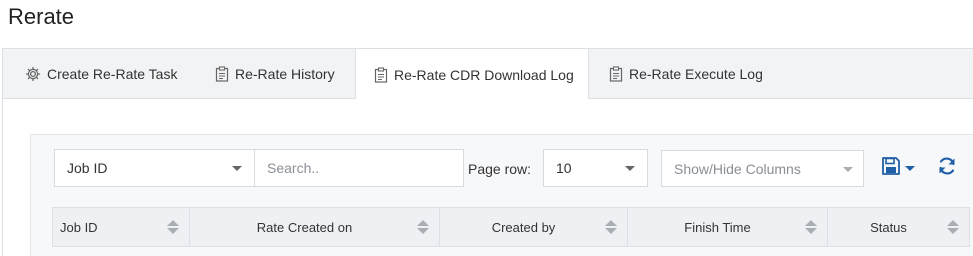 The height and width of the screenshot is (256, 973). What do you see at coordinates (285, 74) in the screenshot?
I see `tab-label: Re-Rate History` at bounding box center [285, 74].